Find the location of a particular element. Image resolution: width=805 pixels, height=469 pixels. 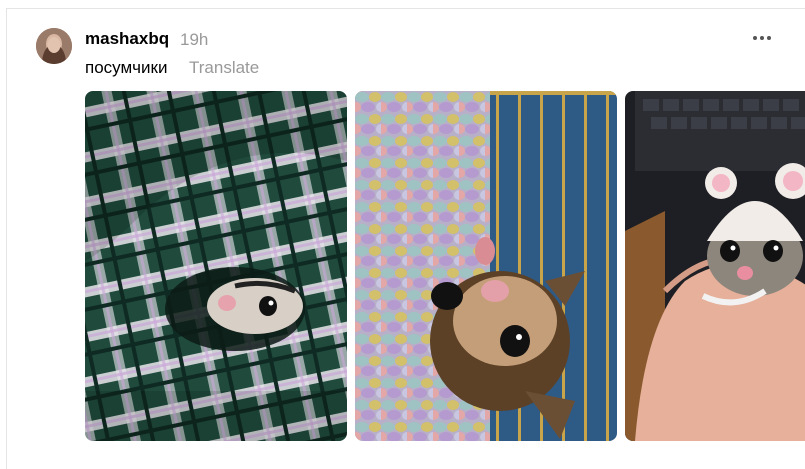

username-link: mashaxbq is located at coordinates (127, 39).